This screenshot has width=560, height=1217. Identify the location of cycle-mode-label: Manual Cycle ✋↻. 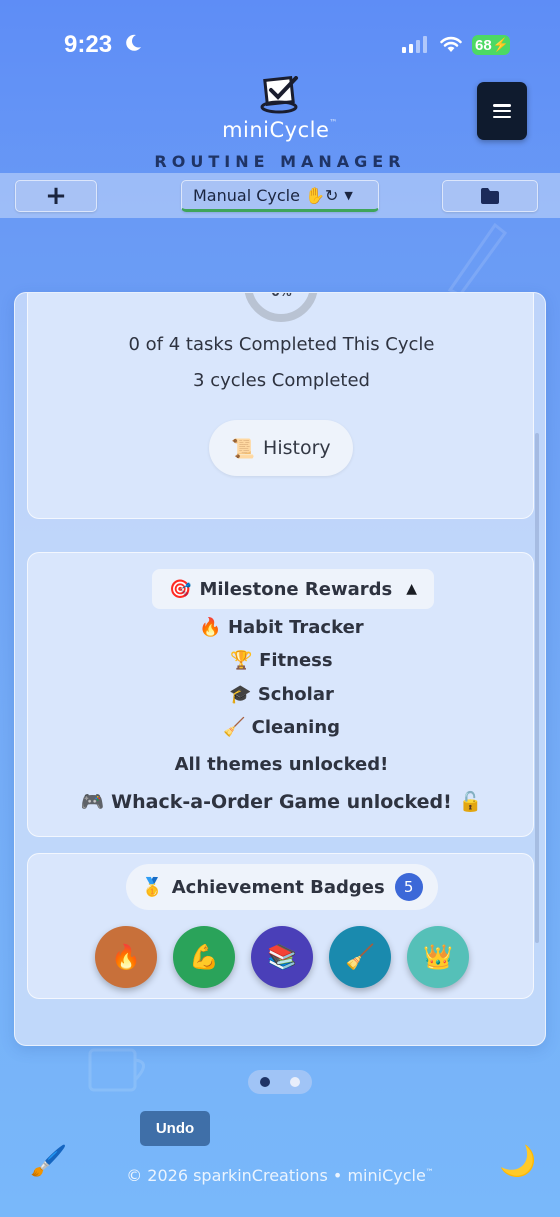
(266, 195).